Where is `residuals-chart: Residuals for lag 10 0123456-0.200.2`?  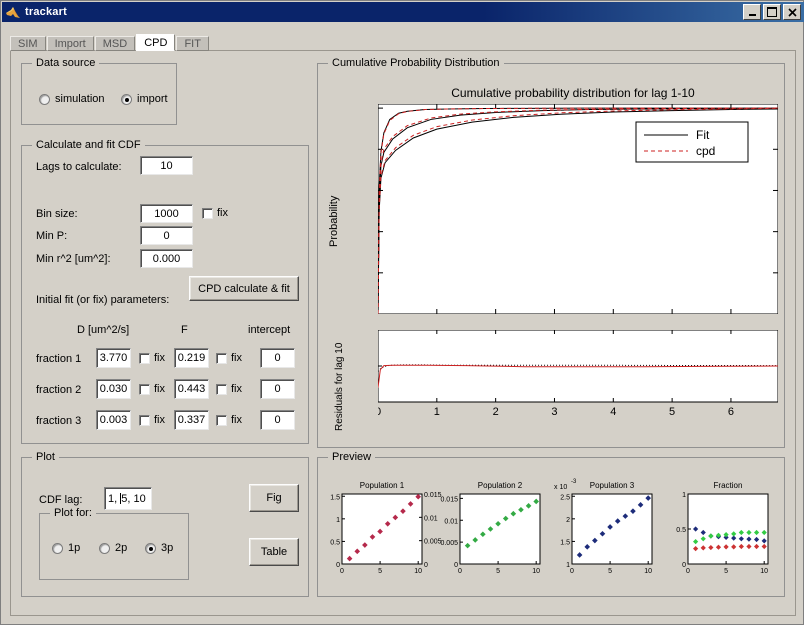
residuals-chart: Residuals for lag 10 0123456-0.200.2 is located at coordinates (552, 385).